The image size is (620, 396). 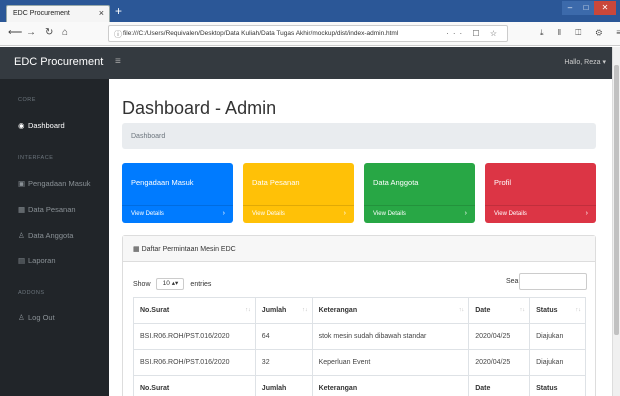 What do you see at coordinates (283, 362) in the screenshot?
I see `cell-jumlah: 32` at bounding box center [283, 362].